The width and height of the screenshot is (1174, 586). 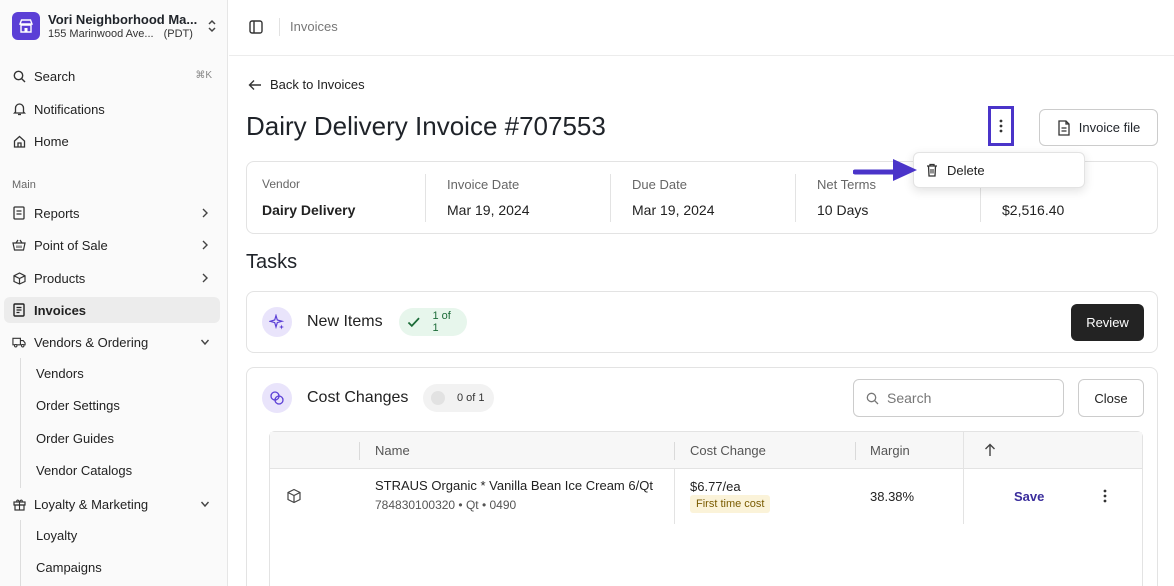 What do you see at coordinates (112, 310) in the screenshot?
I see `sidebar-item-invoices: Invoices` at bounding box center [112, 310].